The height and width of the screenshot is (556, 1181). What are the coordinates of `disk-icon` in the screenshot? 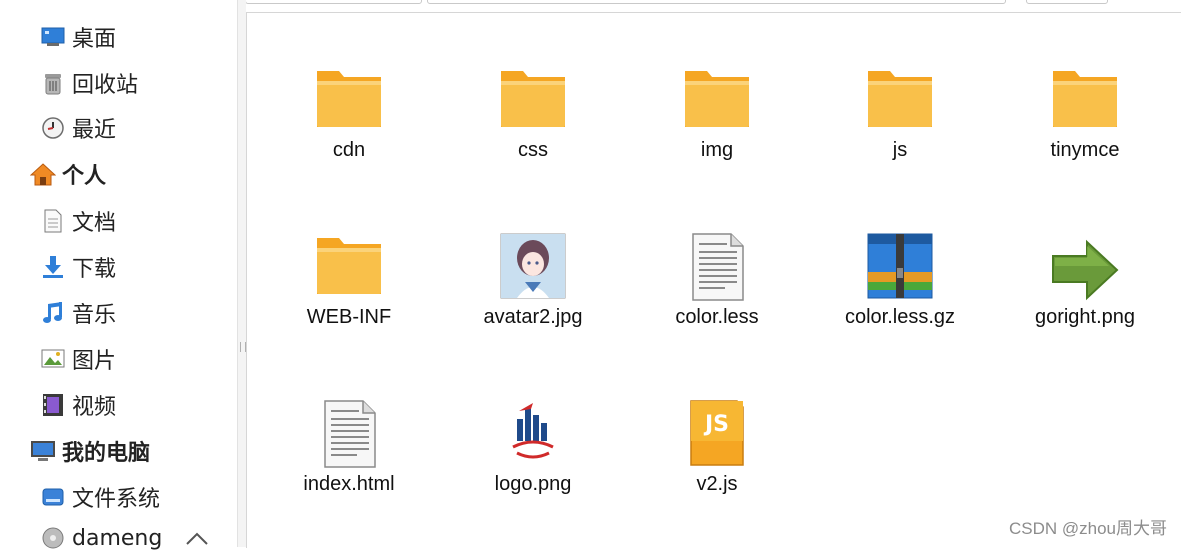 It's located at (53, 538).